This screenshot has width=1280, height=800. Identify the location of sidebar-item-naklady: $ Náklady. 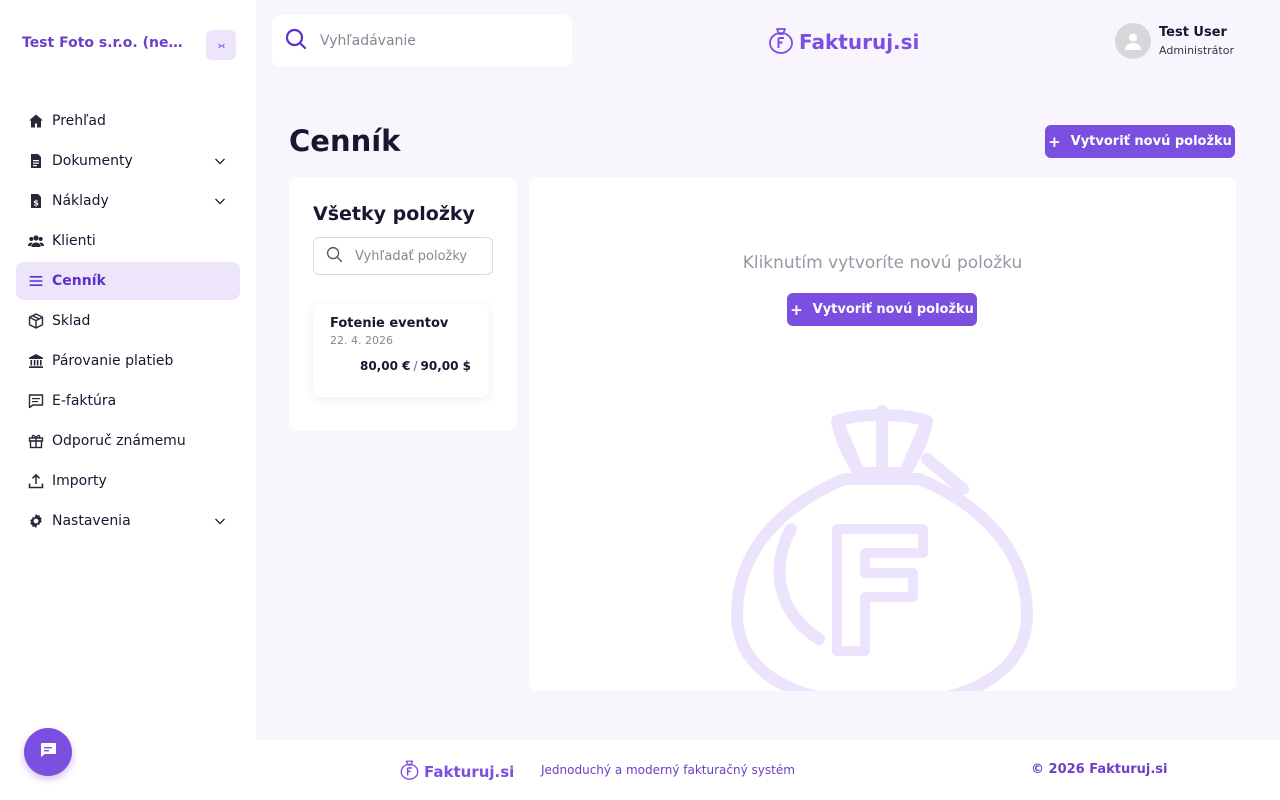
(128, 201).